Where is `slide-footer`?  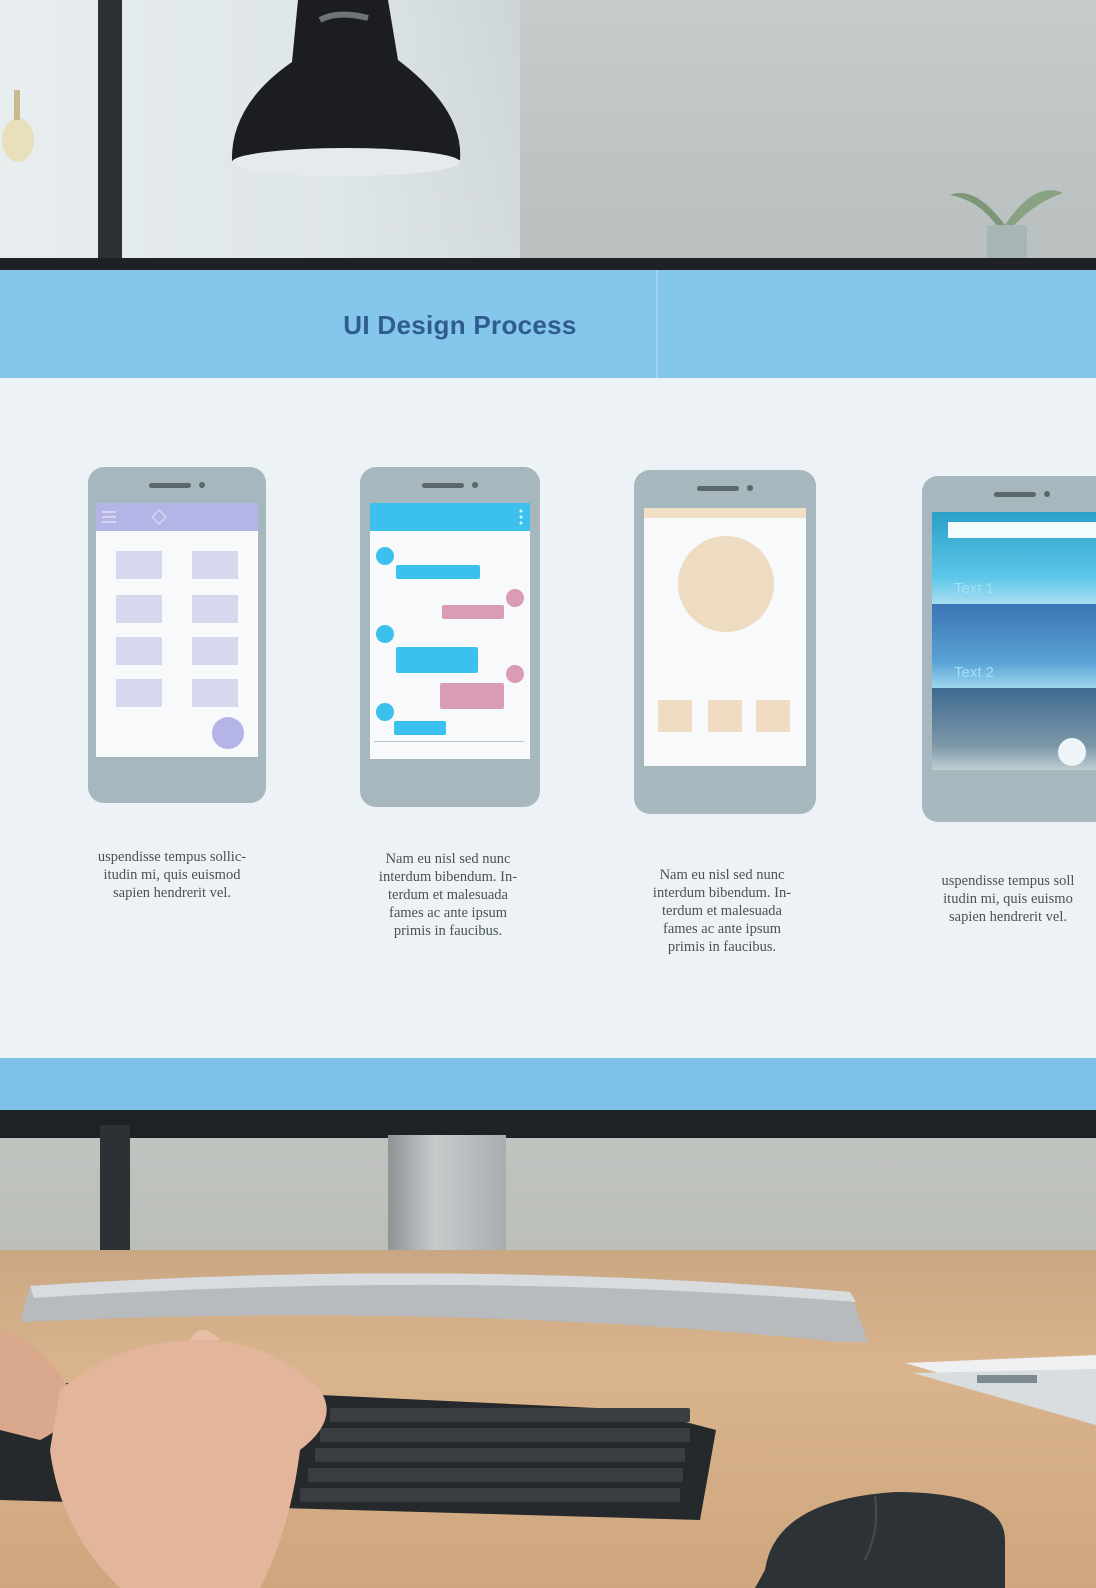 slide-footer is located at coordinates (548, 1084).